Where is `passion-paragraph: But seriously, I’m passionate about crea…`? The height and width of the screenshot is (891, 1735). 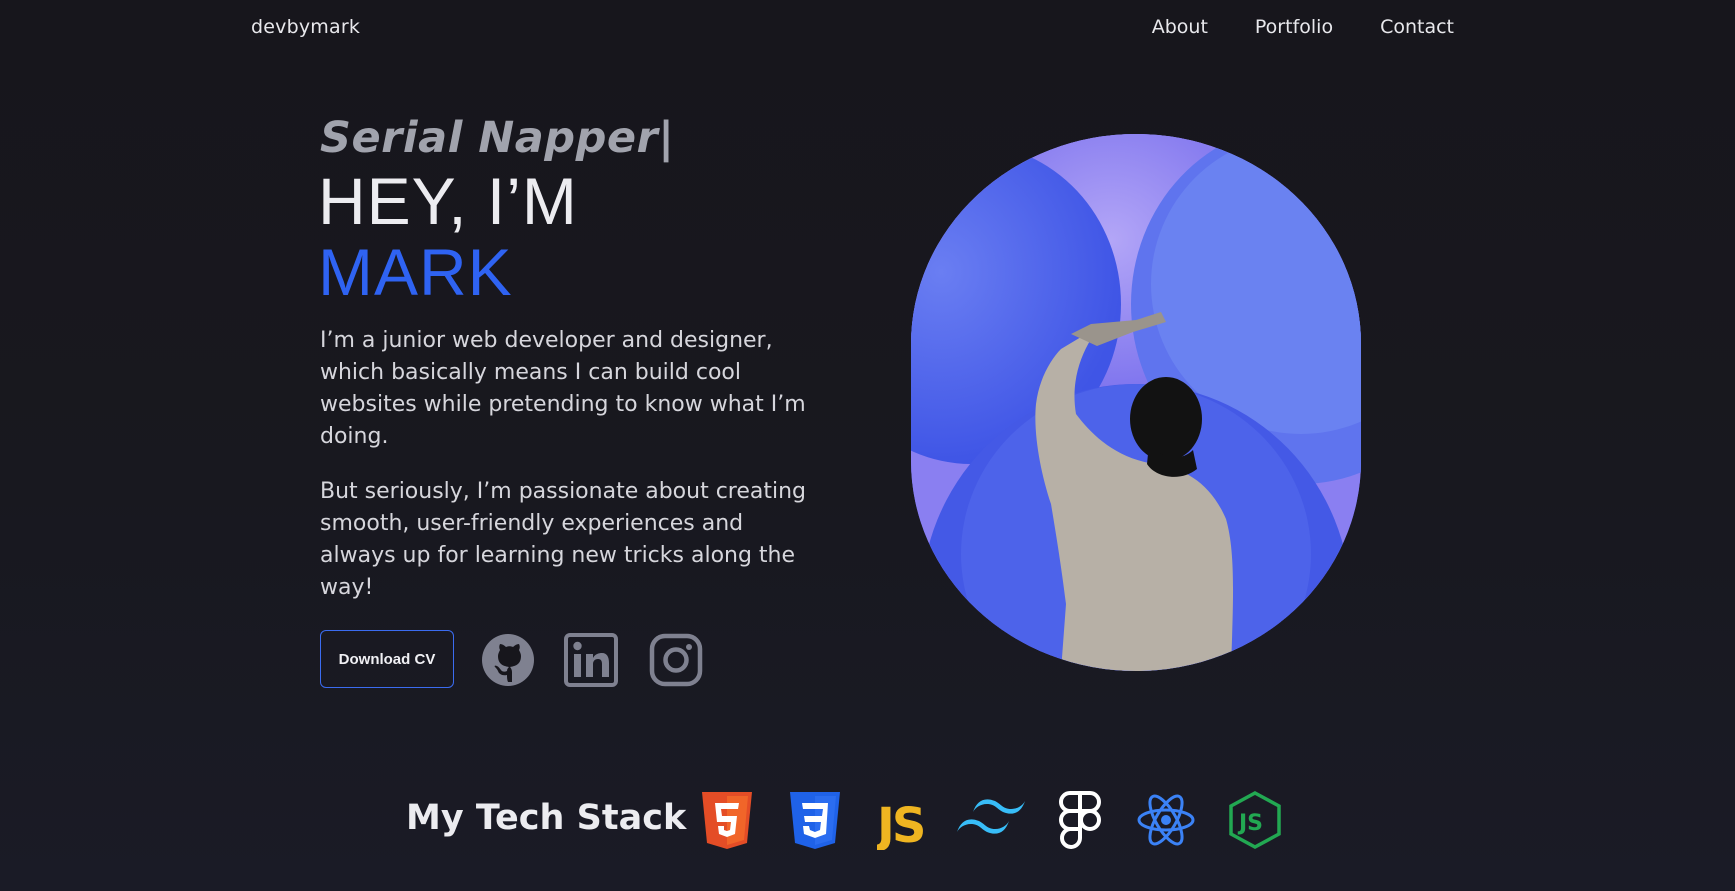
passion-paragraph: But seriously, I’m passionate about crea… is located at coordinates (563, 539).